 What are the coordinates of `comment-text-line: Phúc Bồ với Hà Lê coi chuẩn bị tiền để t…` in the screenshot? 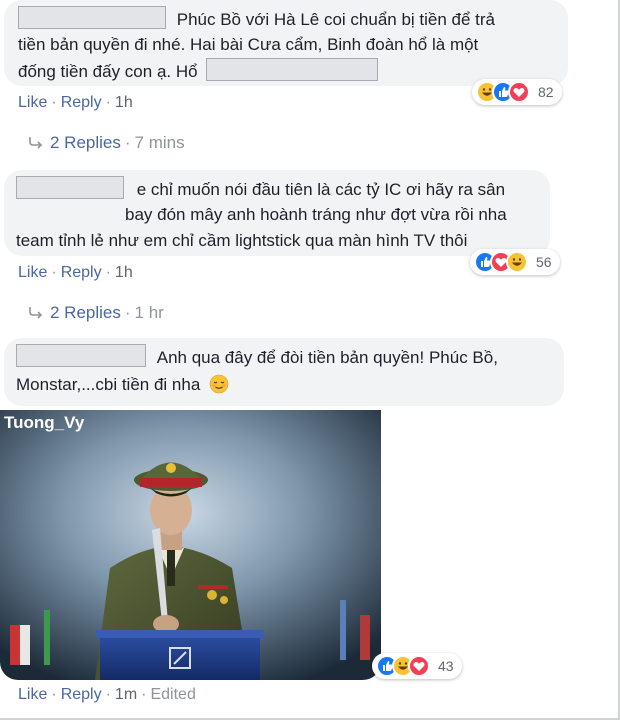 It's located at (336, 19).